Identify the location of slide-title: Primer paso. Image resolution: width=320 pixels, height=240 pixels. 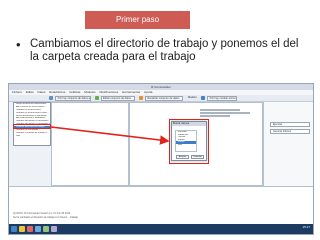
(137, 20).